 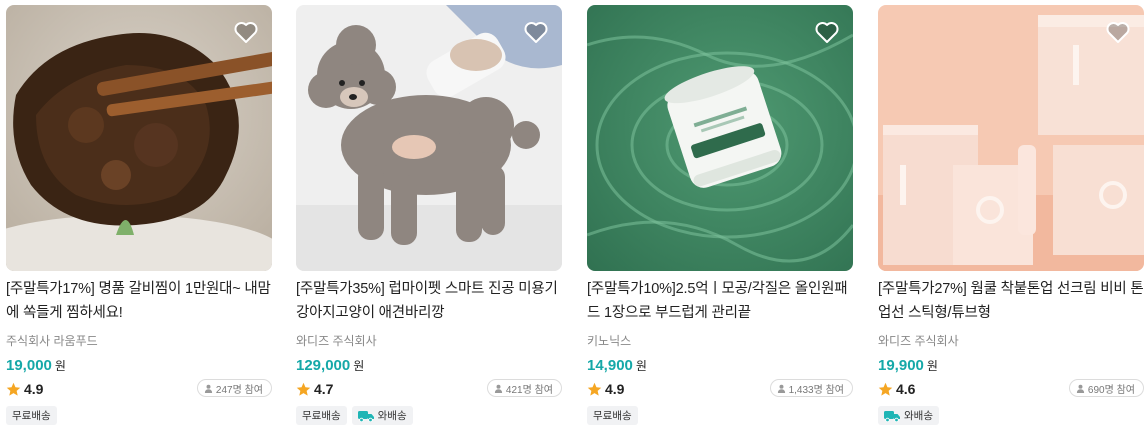 I want to click on product-price: 129,000 원, so click(x=330, y=365).